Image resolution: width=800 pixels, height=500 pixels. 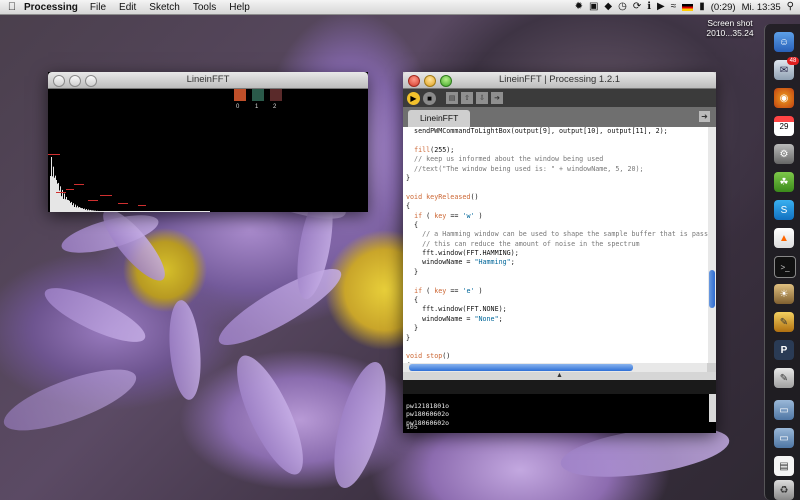 What do you see at coordinates (702, 7) in the screenshot?
I see `battery-icon: ▮` at bounding box center [702, 7].